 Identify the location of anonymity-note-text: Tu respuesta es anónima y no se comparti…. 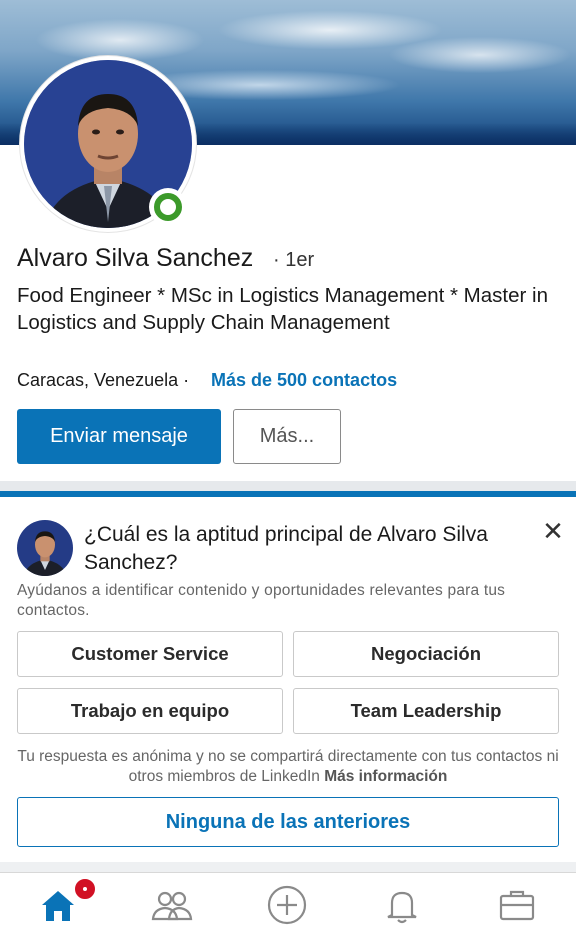
(288, 766).